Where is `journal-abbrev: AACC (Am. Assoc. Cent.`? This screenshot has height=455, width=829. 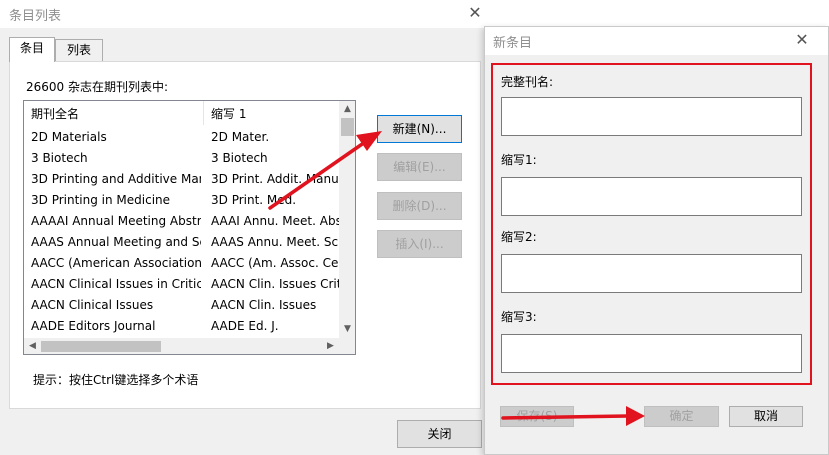 journal-abbrev: AACC (Am. Assoc. Cent. is located at coordinates (275, 263).